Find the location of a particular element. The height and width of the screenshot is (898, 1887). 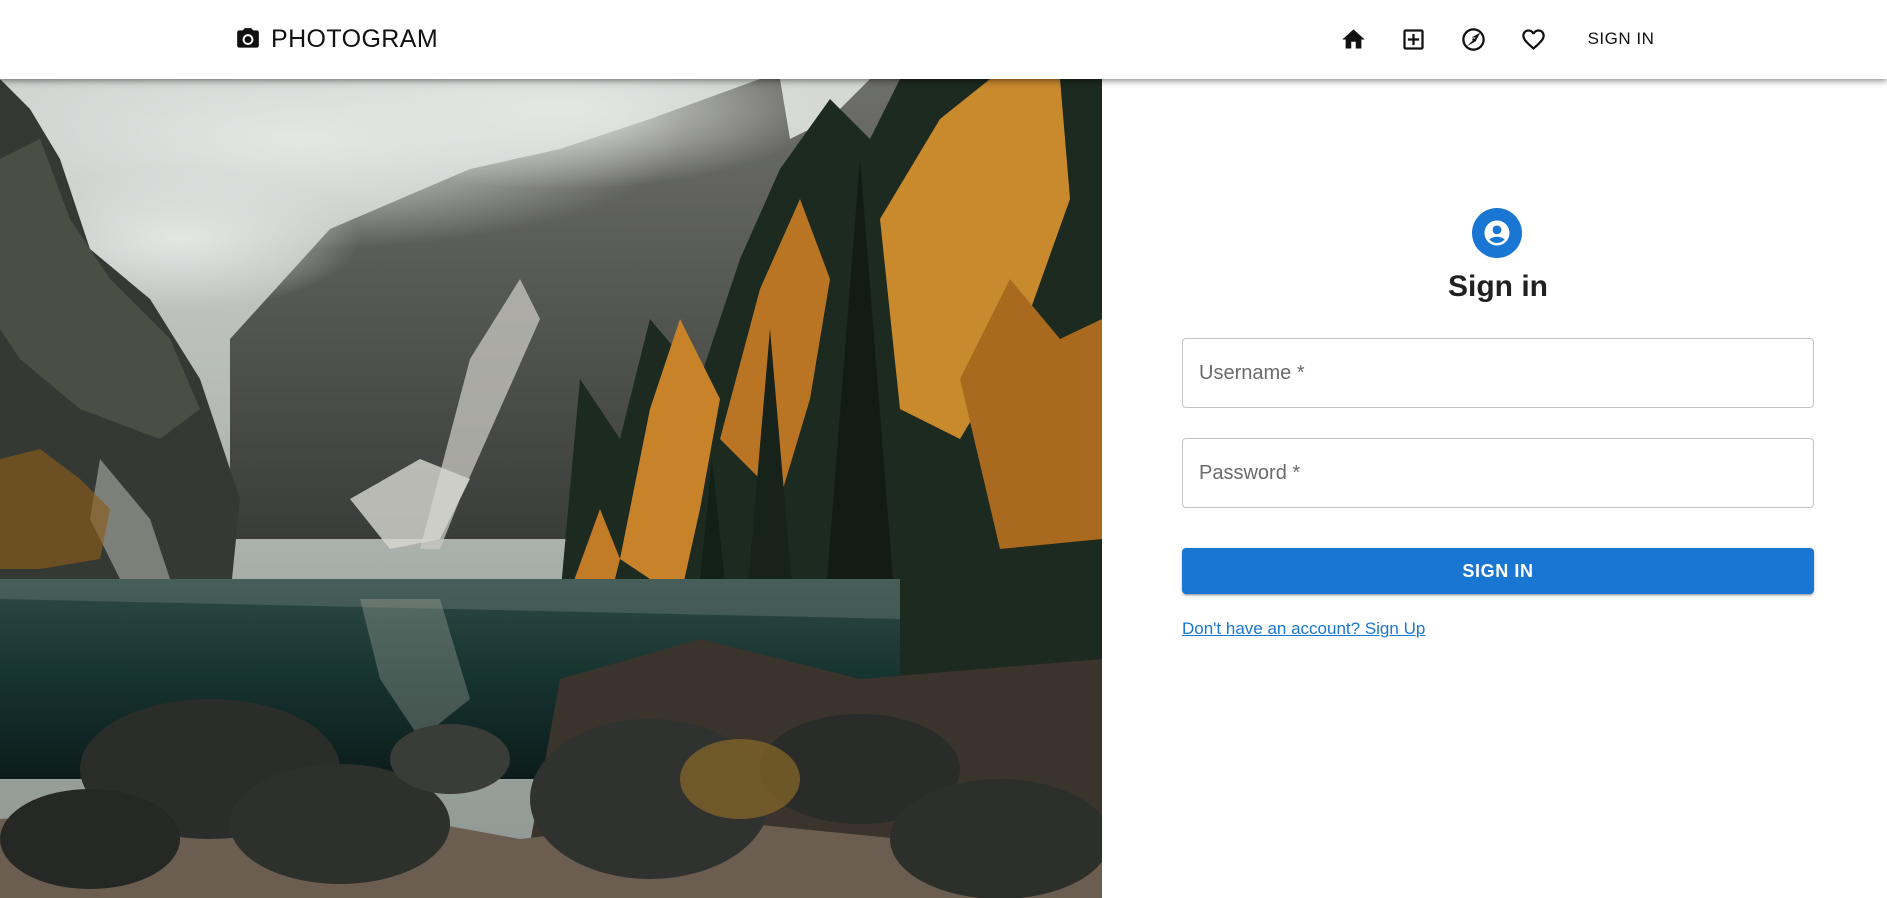

new-post-button is located at coordinates (1413, 39).